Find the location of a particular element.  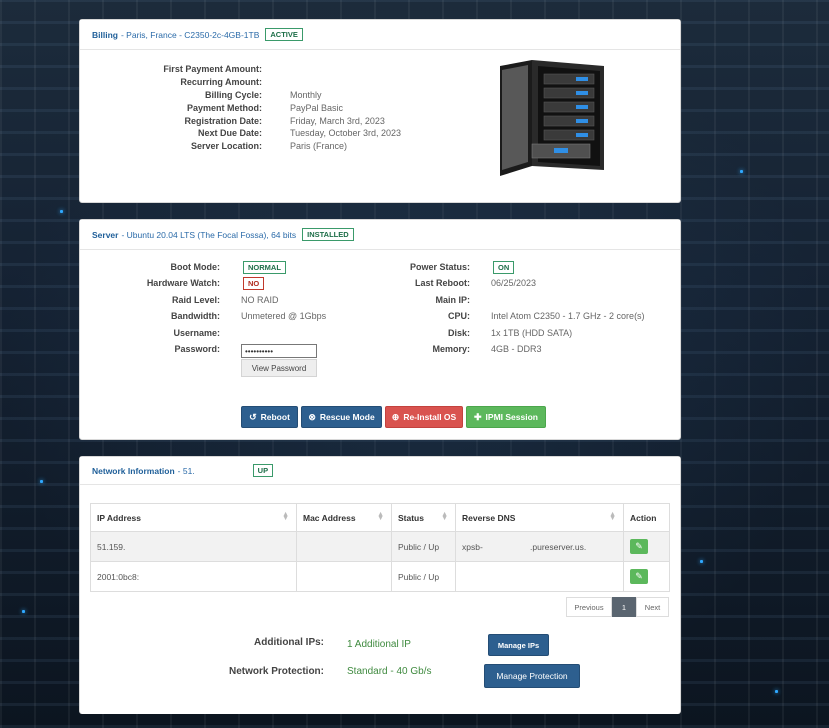

column-header-status: Status ▲ ▼ is located at coordinates (423, 517).